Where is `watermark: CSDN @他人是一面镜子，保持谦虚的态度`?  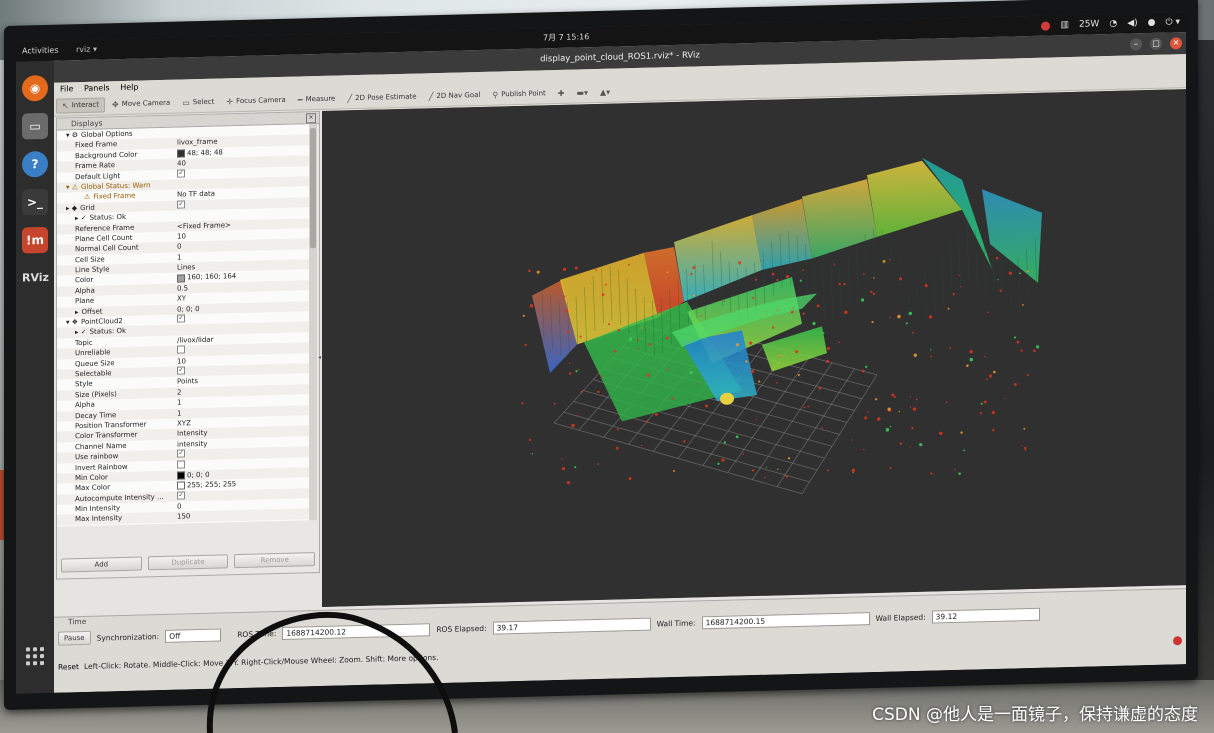 watermark: CSDN @他人是一面镜子，保持谦虚的态度 is located at coordinates (1035, 715).